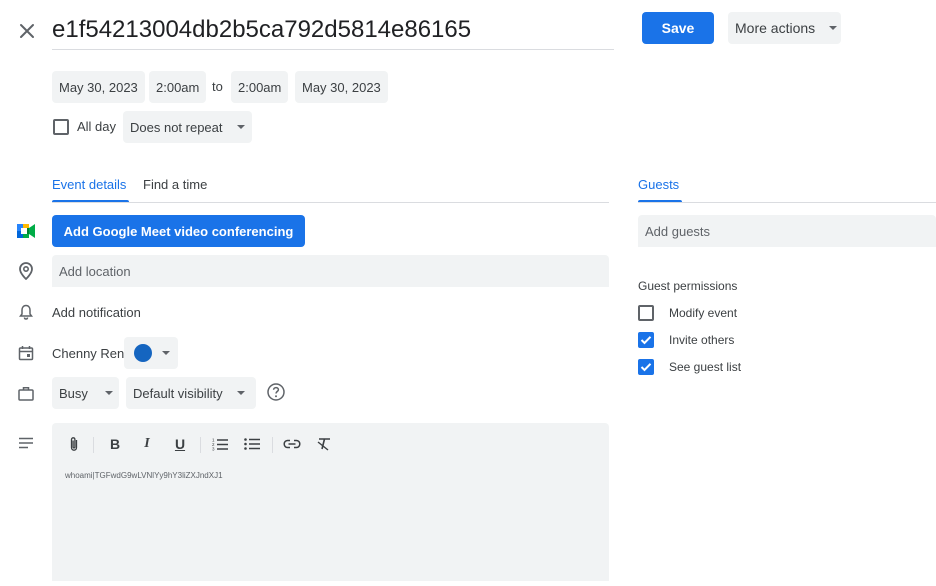 Image resolution: width=936 pixels, height=586 pixels. I want to click on link-icon, so click(292, 444).